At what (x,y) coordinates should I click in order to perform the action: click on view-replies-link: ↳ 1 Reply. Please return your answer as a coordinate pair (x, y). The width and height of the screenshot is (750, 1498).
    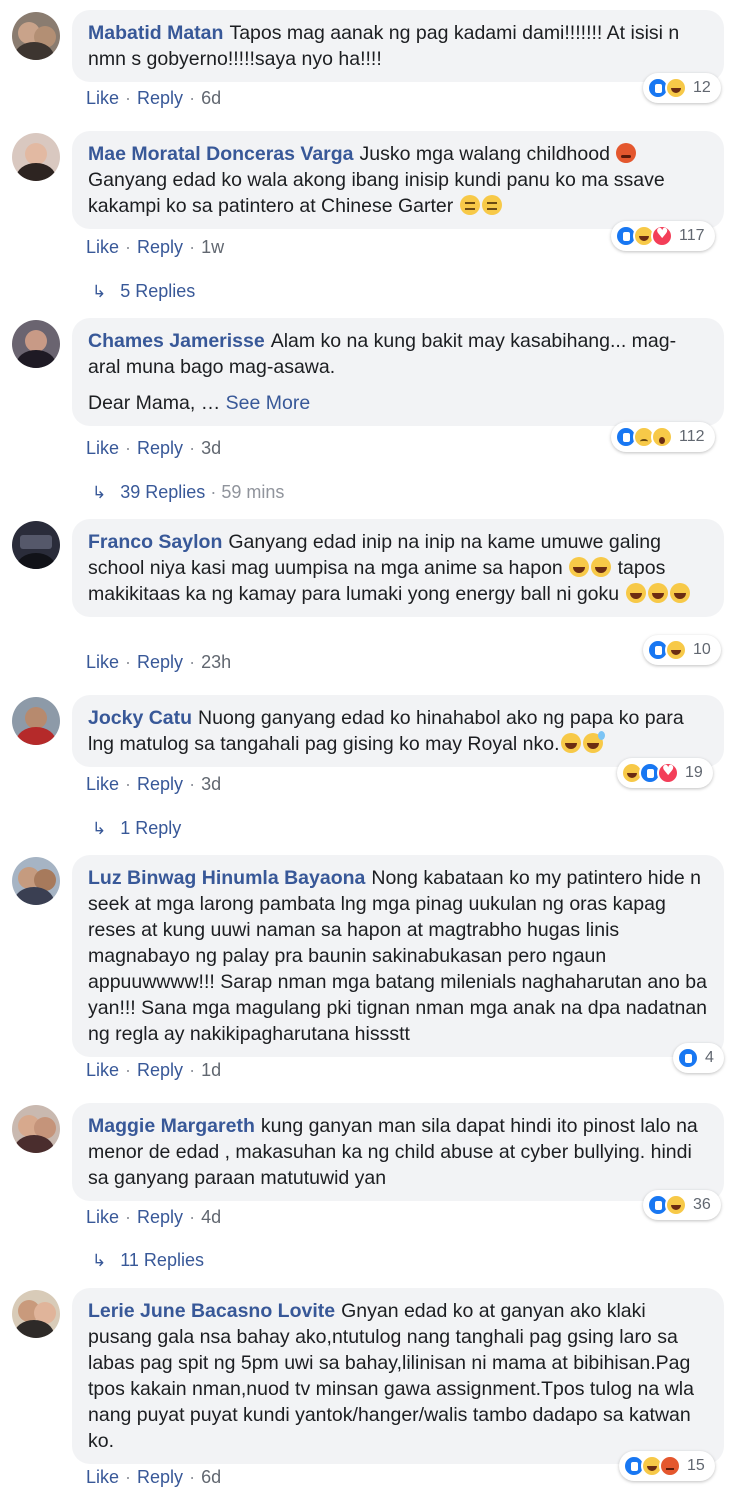
    Looking at the image, I should click on (136, 828).